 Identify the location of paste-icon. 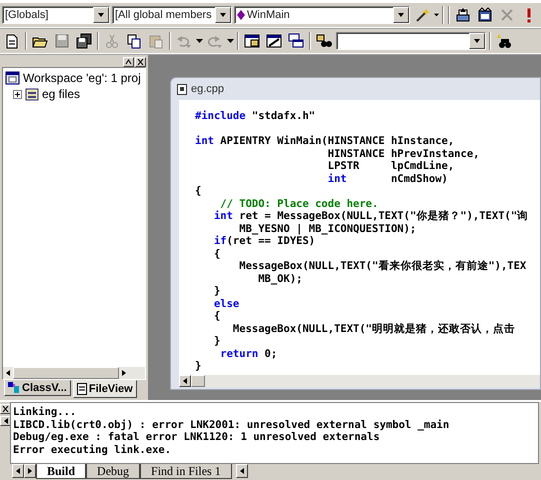
(156, 41).